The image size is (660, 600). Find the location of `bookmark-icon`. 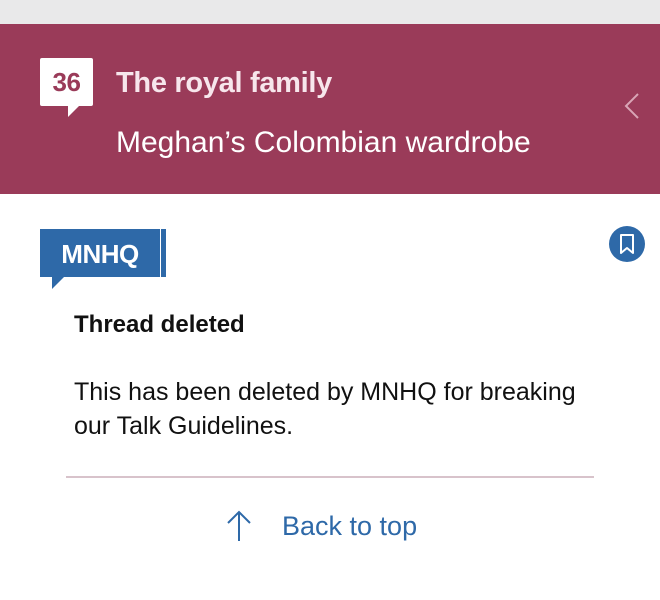

bookmark-icon is located at coordinates (627, 244).